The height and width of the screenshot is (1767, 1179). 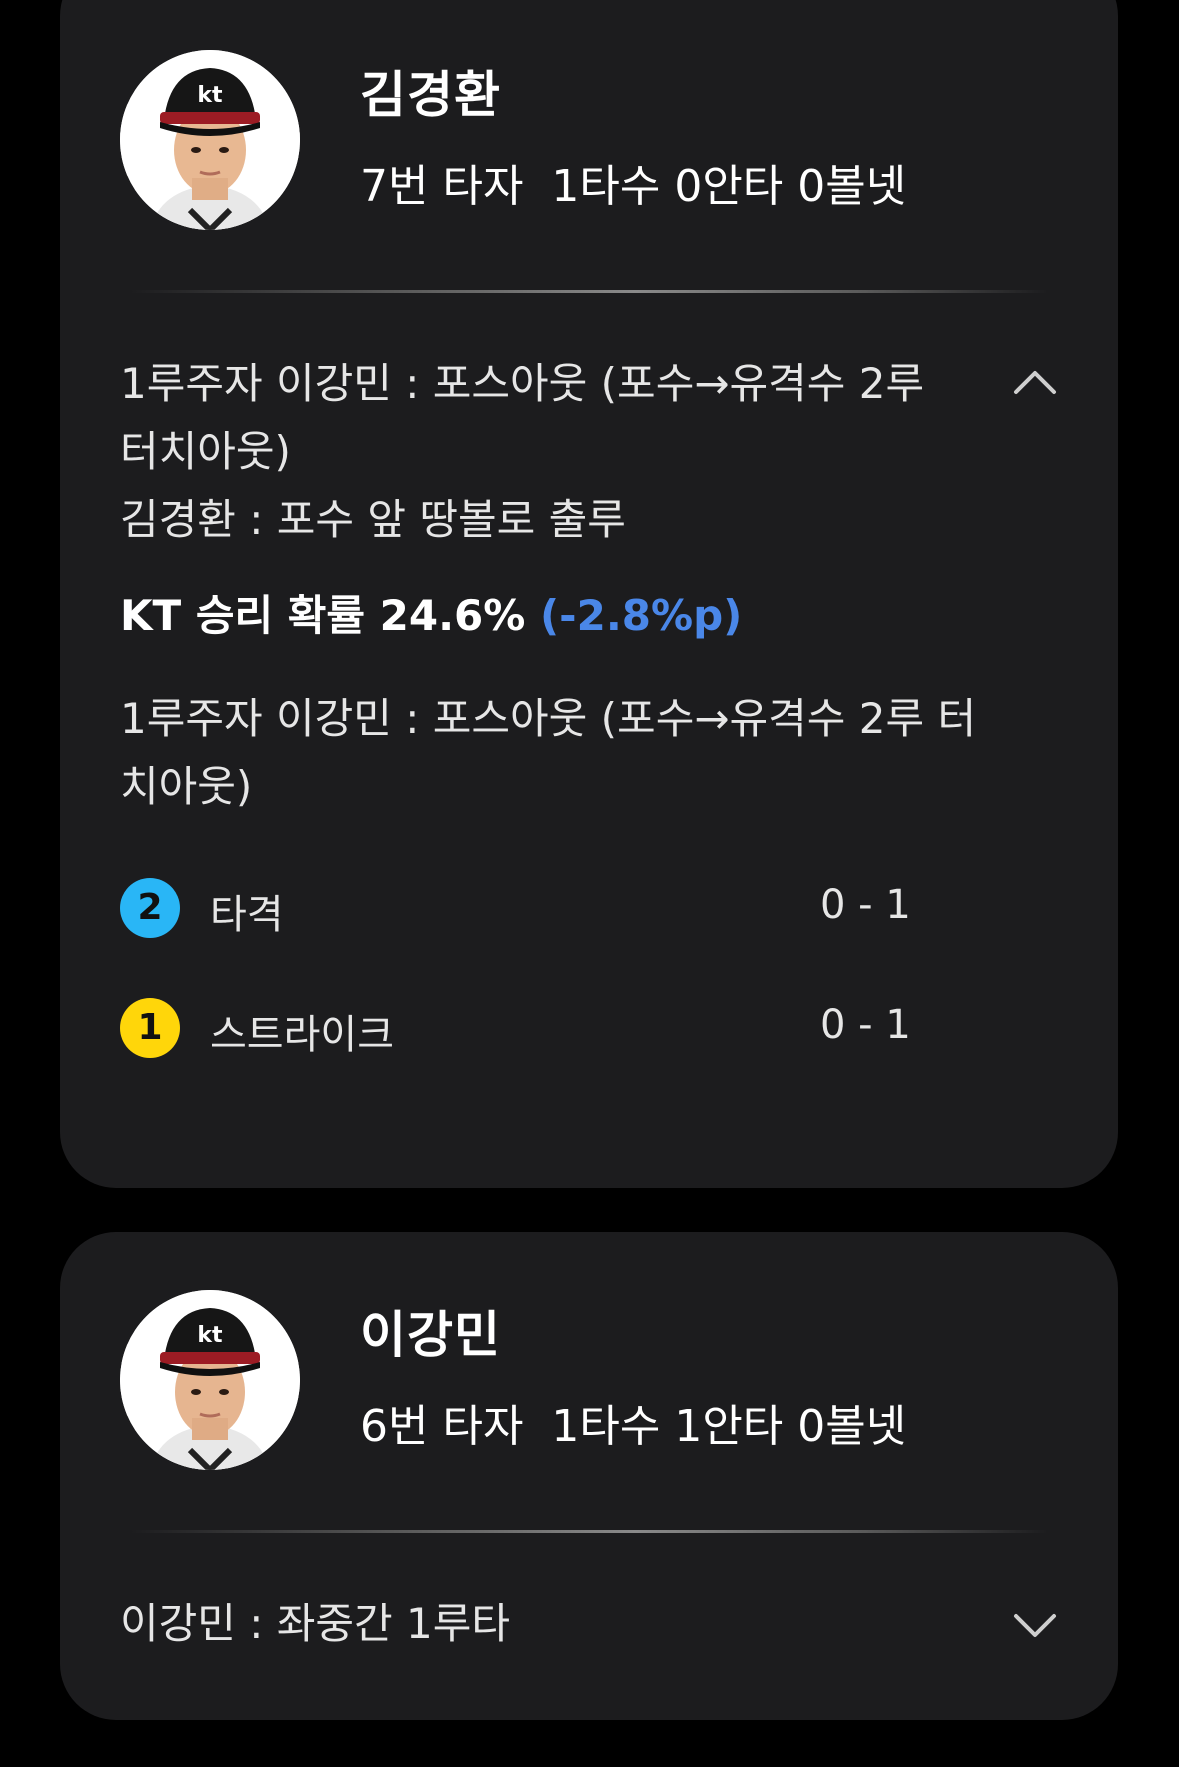 I want to click on win-probability: KT 승리 확률 24.6% (-2.8%p), so click(x=431, y=612).